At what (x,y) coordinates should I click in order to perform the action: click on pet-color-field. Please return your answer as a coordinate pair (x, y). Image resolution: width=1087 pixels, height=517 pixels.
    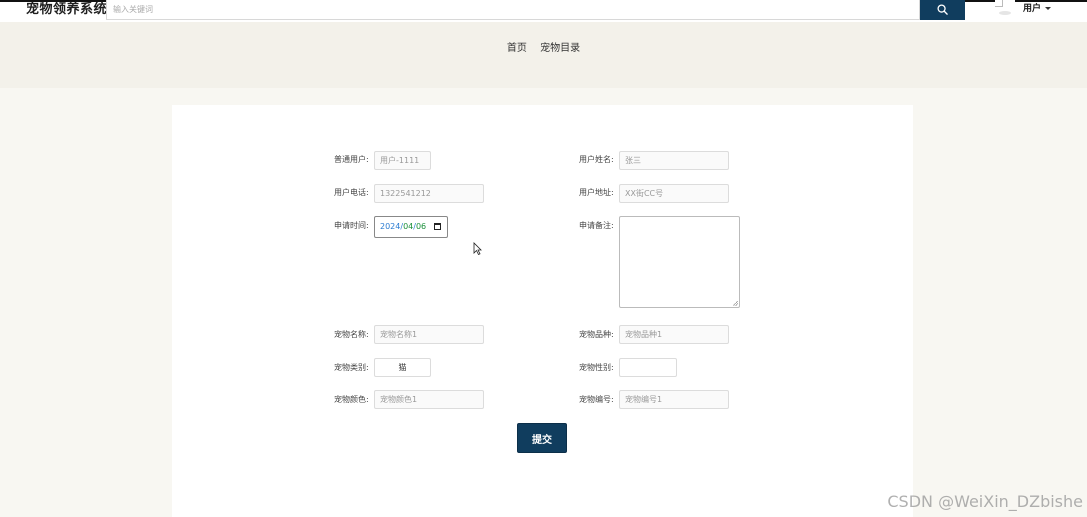
    Looking at the image, I should click on (429, 399).